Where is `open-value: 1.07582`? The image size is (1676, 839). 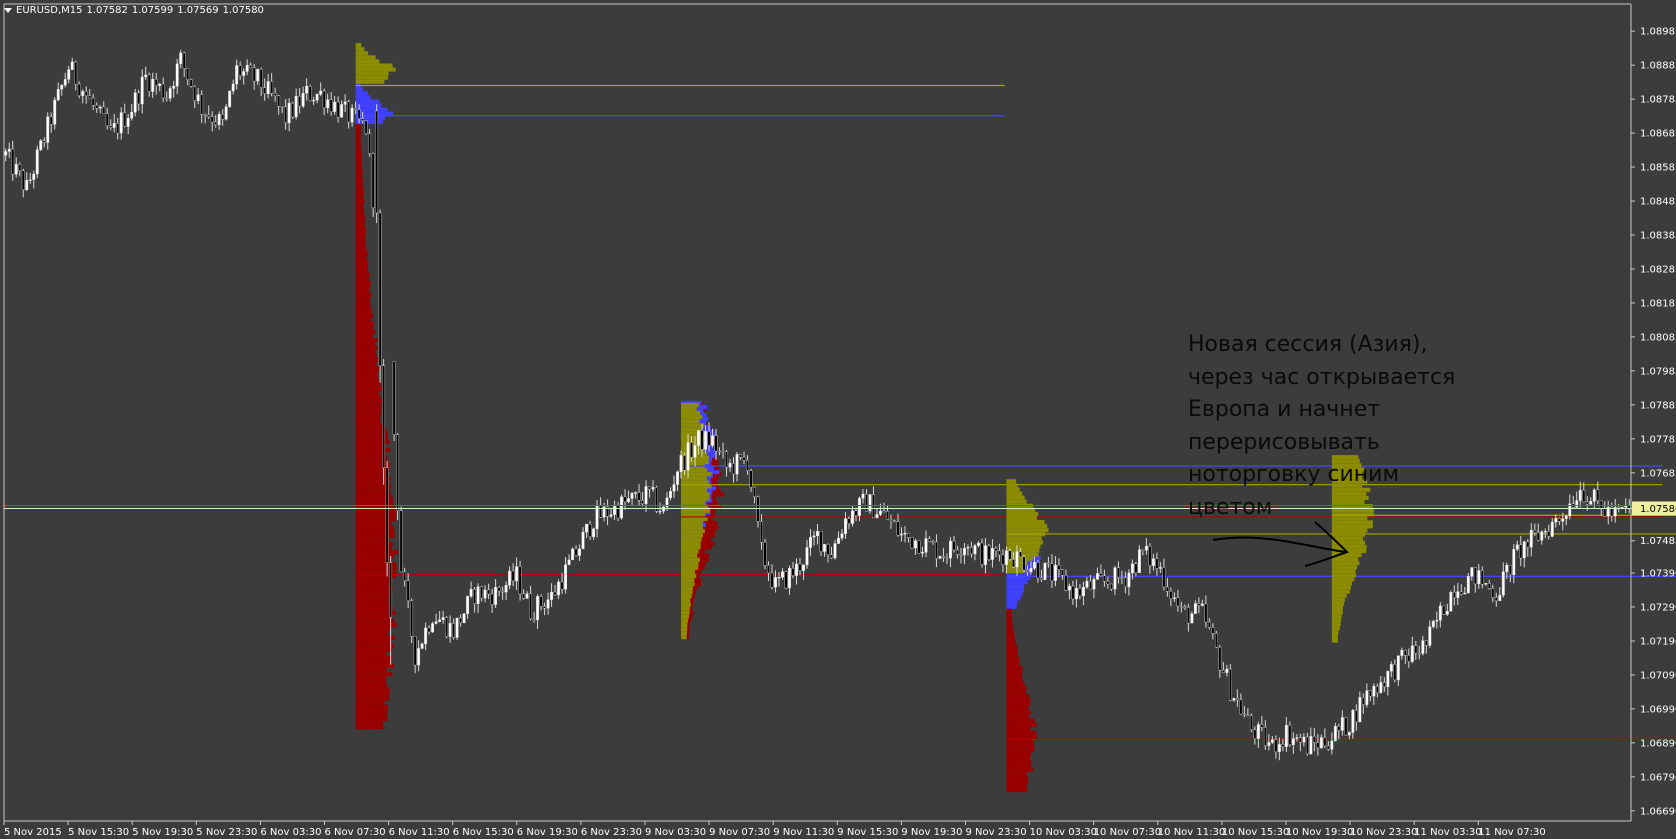 open-value: 1.07582 is located at coordinates (107, 10).